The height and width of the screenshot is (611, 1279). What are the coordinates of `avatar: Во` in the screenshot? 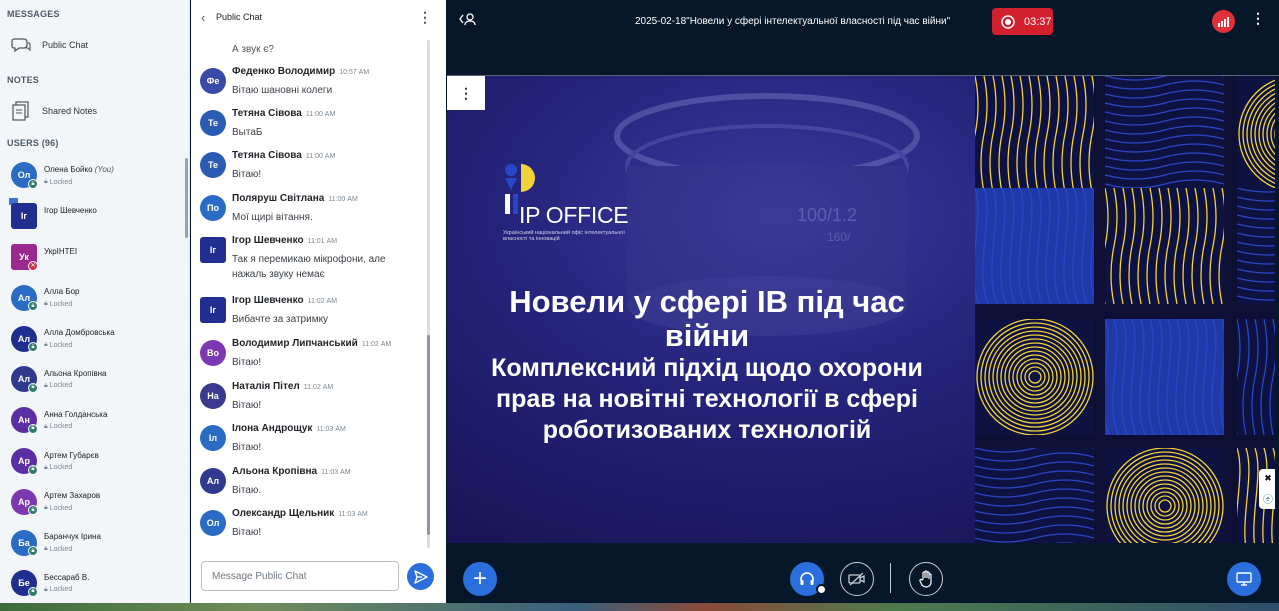 It's located at (213, 353).